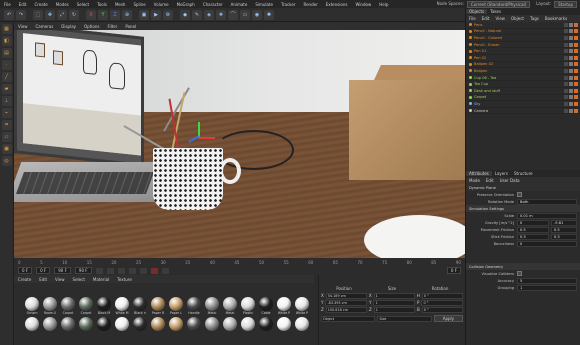 Image resolution: width=580 pixels, height=345 pixels. What do you see at coordinates (523, 209) in the screenshot?
I see `simulation-settings-section: Simulation Settings` at bounding box center [523, 209].